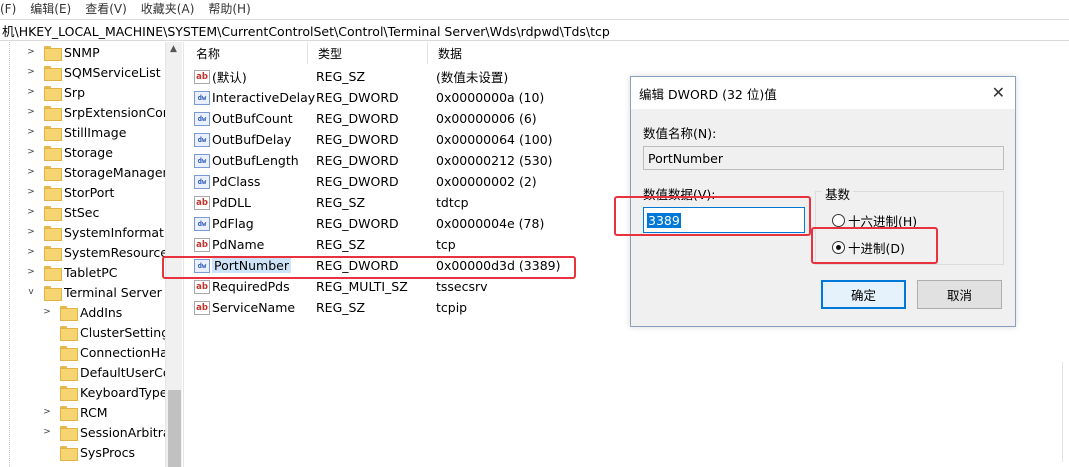 This screenshot has height=467, width=1069. What do you see at coordinates (446, 118) in the screenshot?
I see `list-row-outbufcount: dw OutBufCount REG_DWORD 0x00000006 (6)` at bounding box center [446, 118].